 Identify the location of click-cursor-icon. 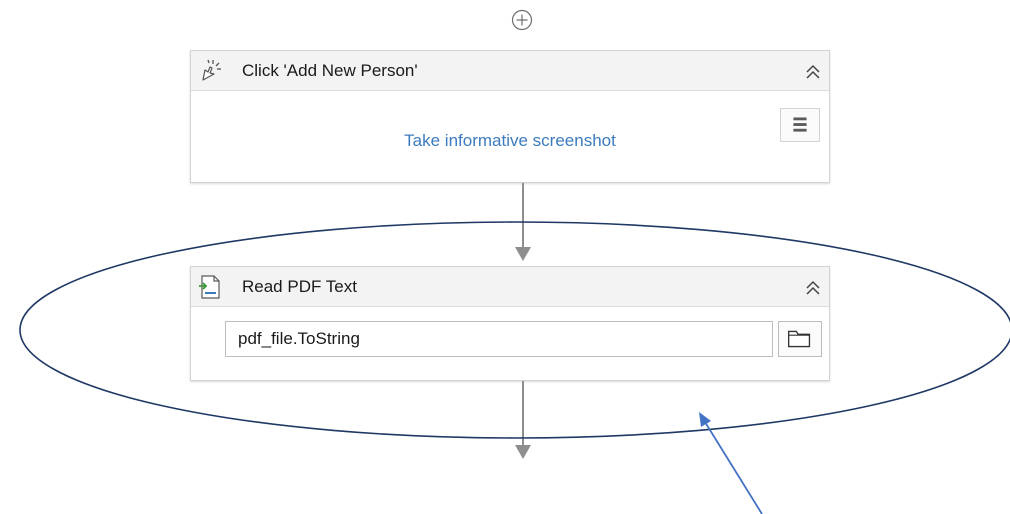
(211, 70).